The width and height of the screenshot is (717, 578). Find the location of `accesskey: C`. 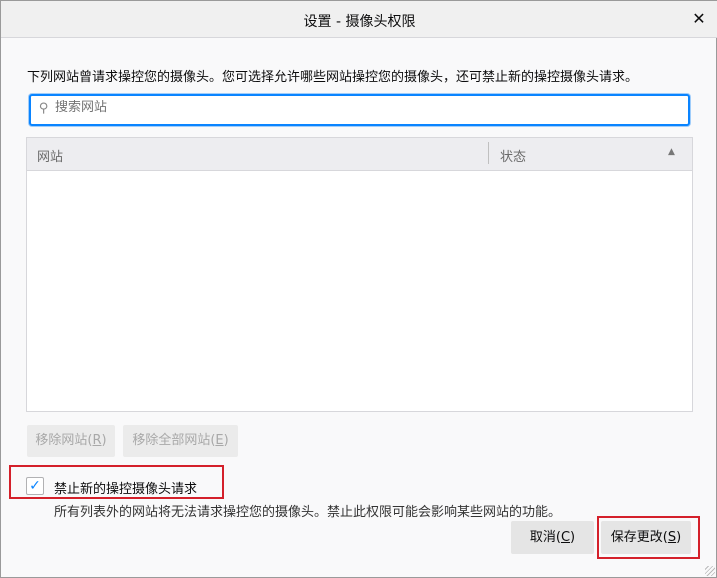

accesskey: C is located at coordinates (565, 537).